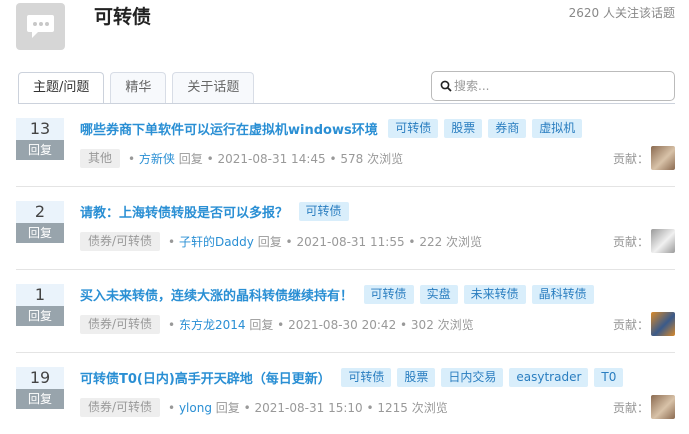 Image resolution: width=689 pixels, height=434 pixels. I want to click on chat-bubble-icon, so click(40, 26).